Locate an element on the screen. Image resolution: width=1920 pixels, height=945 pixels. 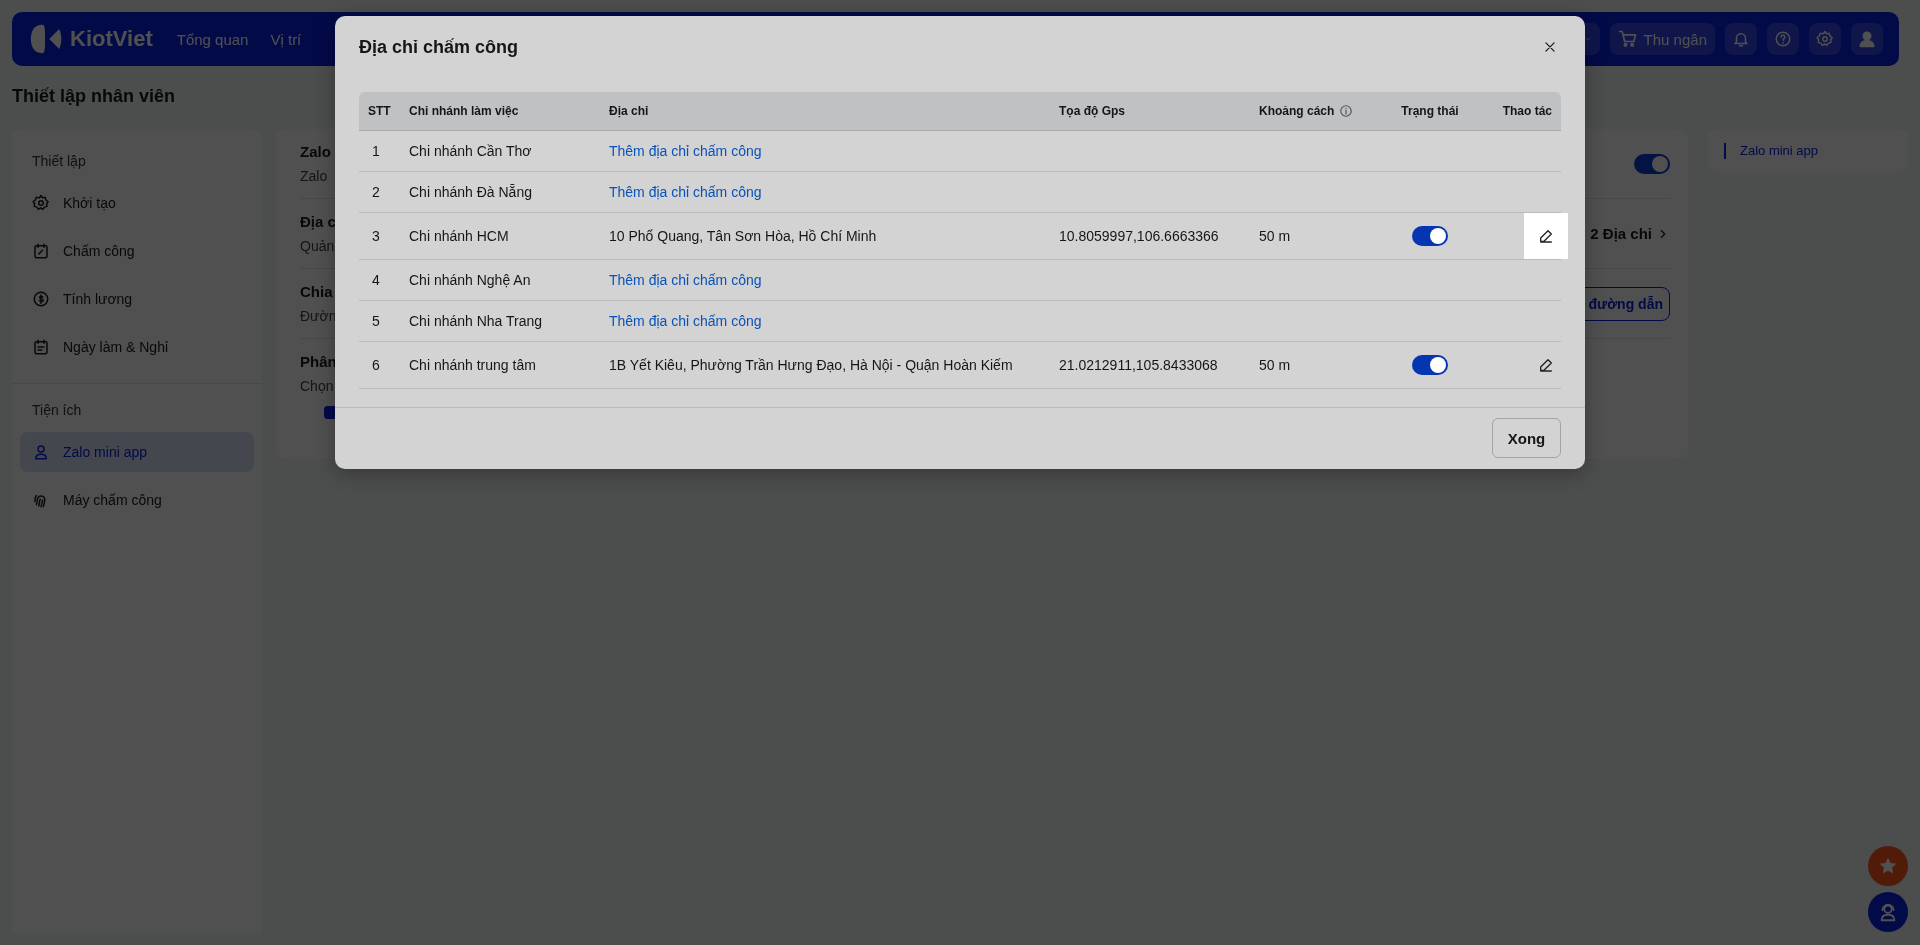
table-cell: Chi nhánh trung tâm is located at coordinates (472, 365).